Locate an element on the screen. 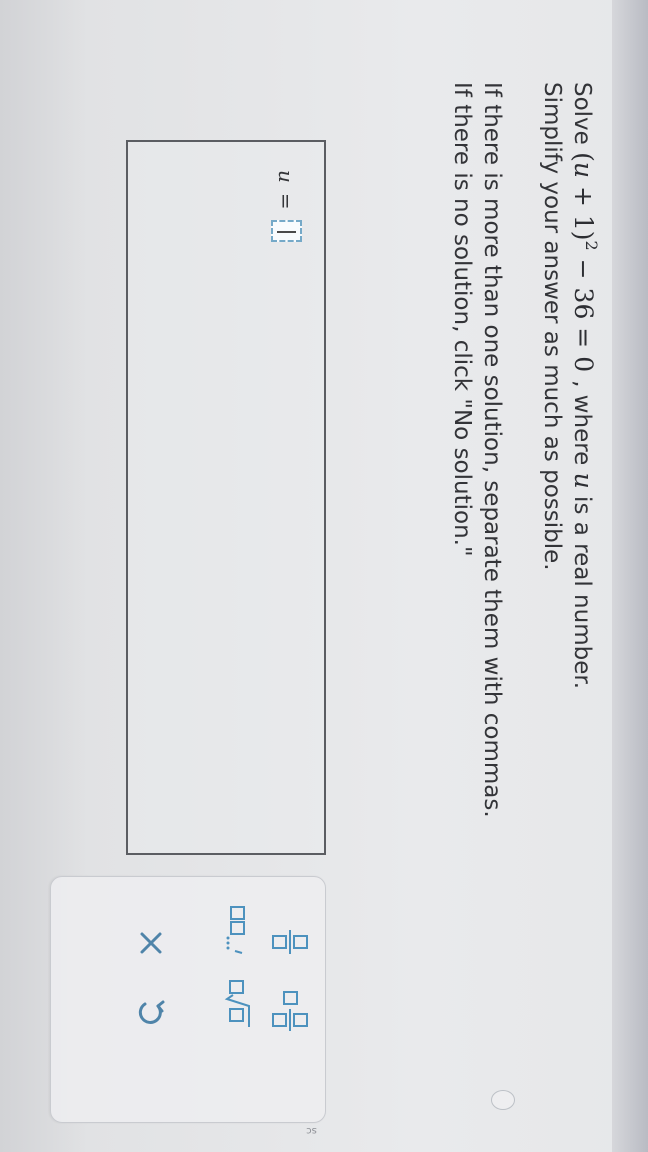  where-text: , where is located at coordinates (582, 426).